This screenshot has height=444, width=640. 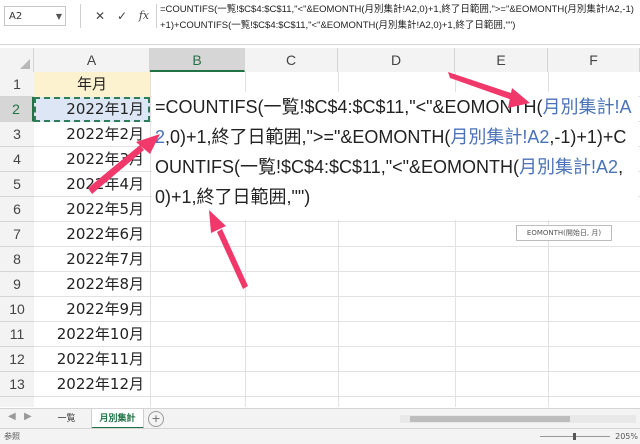 I want to click on cell-a7: 2022年6月, so click(x=92, y=234).